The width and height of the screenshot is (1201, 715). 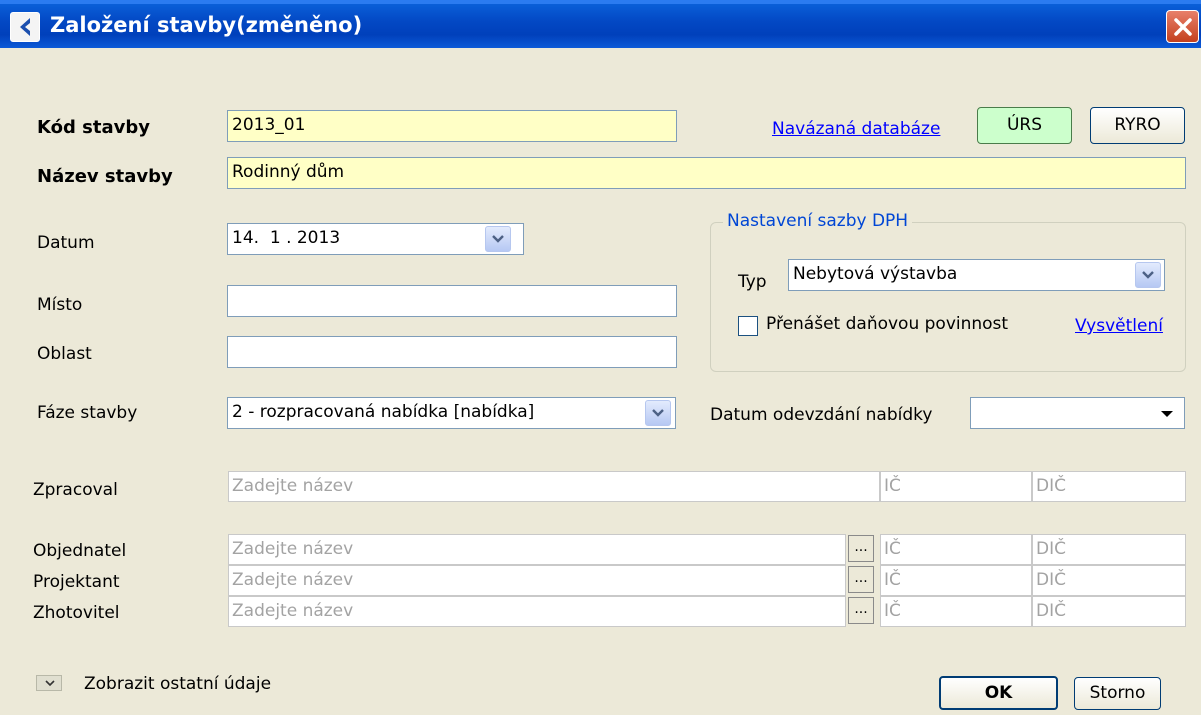 I want to click on objednatel-label: Objednatel, so click(x=80, y=551).